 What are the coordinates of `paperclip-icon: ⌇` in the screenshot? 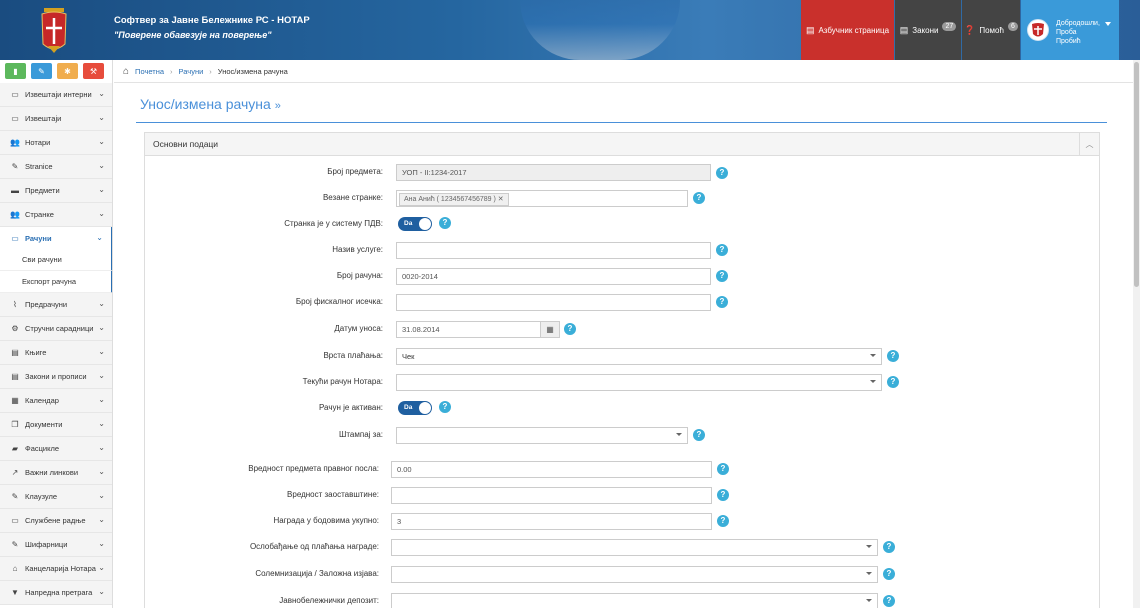 It's located at (15, 304).